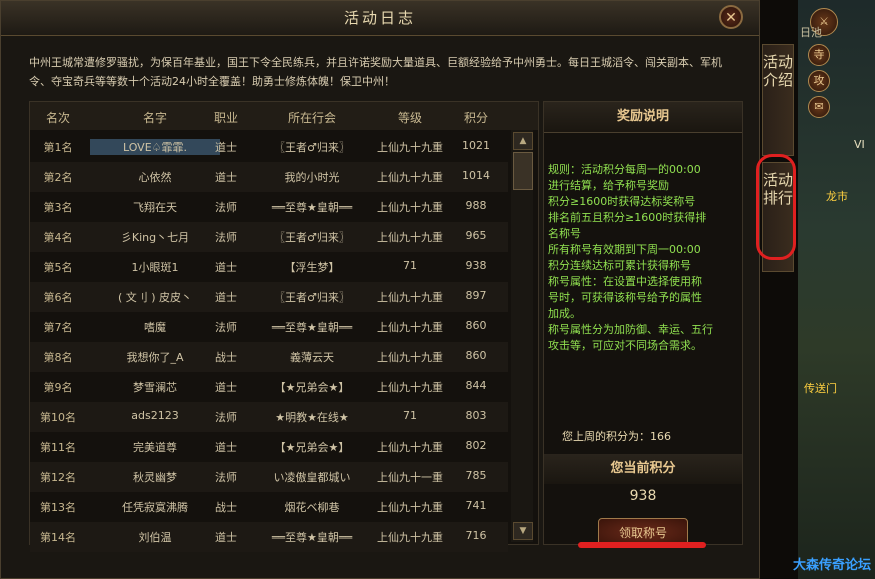 This screenshot has width=875, height=579. Describe the element at coordinates (58, 537) in the screenshot. I see `cell-rank: 第14名` at that location.